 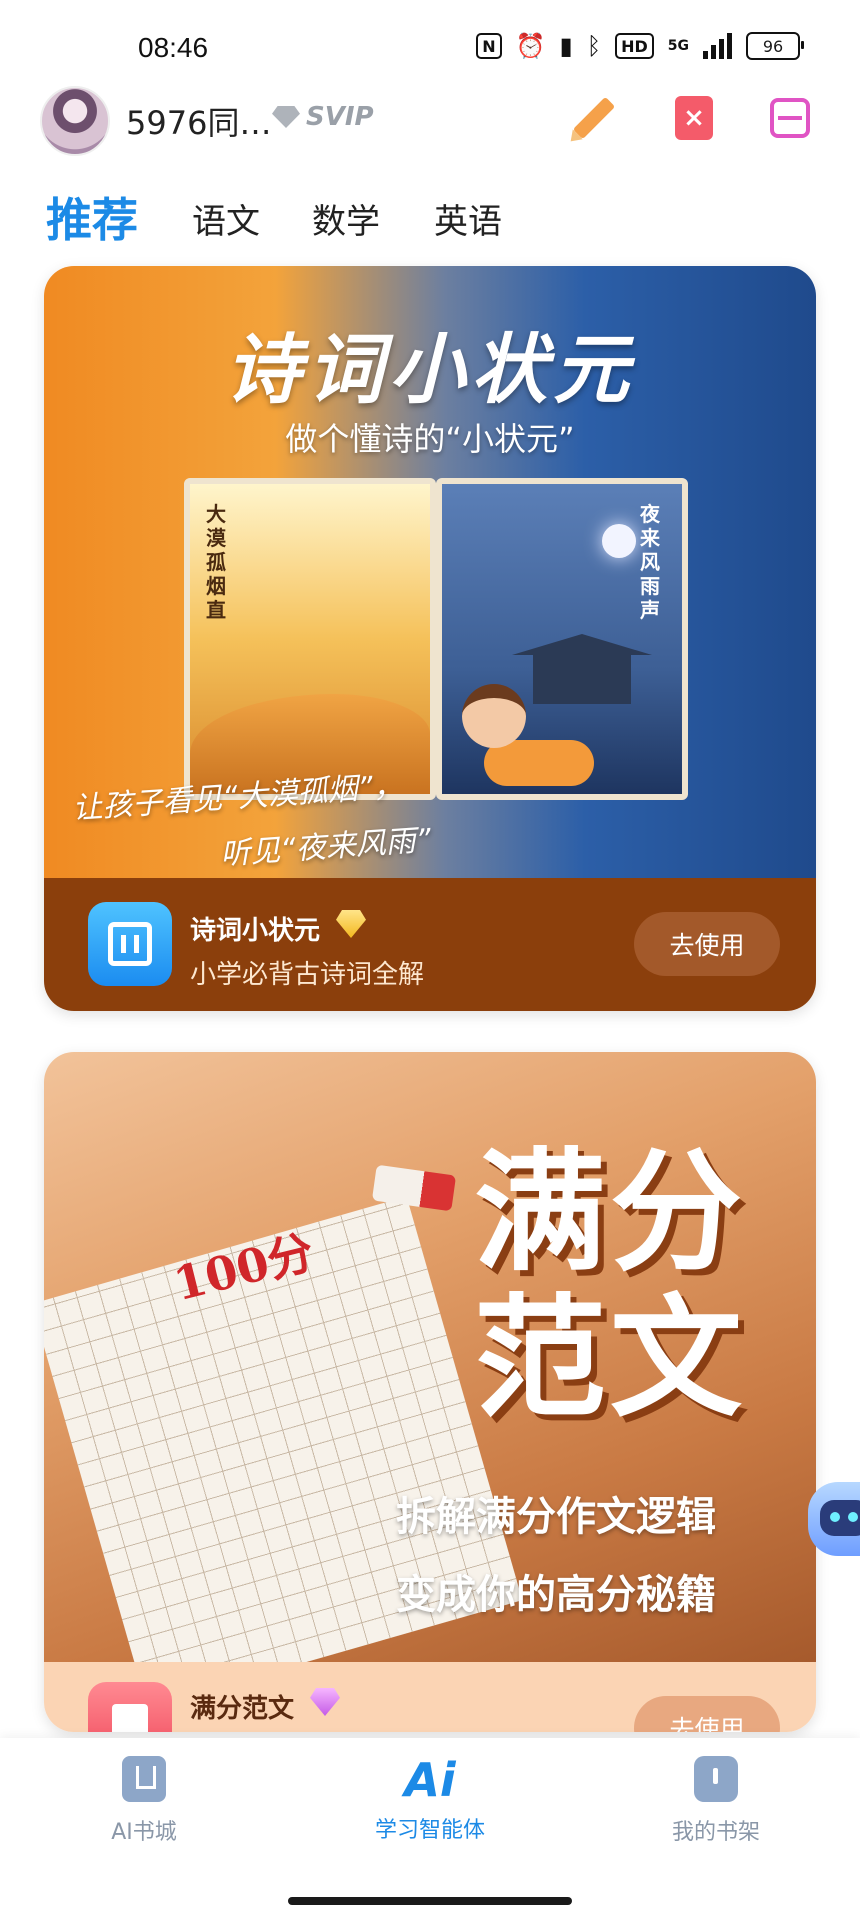 I want to click on scan-button, so click(x=790, y=118).